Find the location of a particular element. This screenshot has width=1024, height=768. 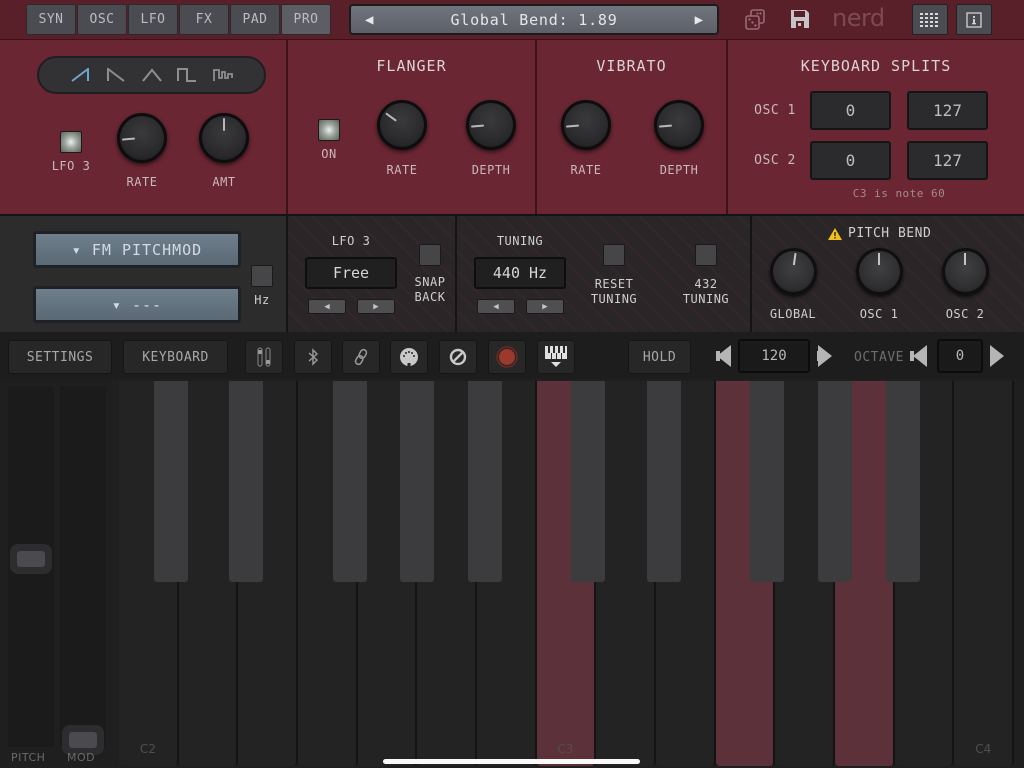

lfo3-sync-prev-button: ◀ is located at coordinates (327, 306).